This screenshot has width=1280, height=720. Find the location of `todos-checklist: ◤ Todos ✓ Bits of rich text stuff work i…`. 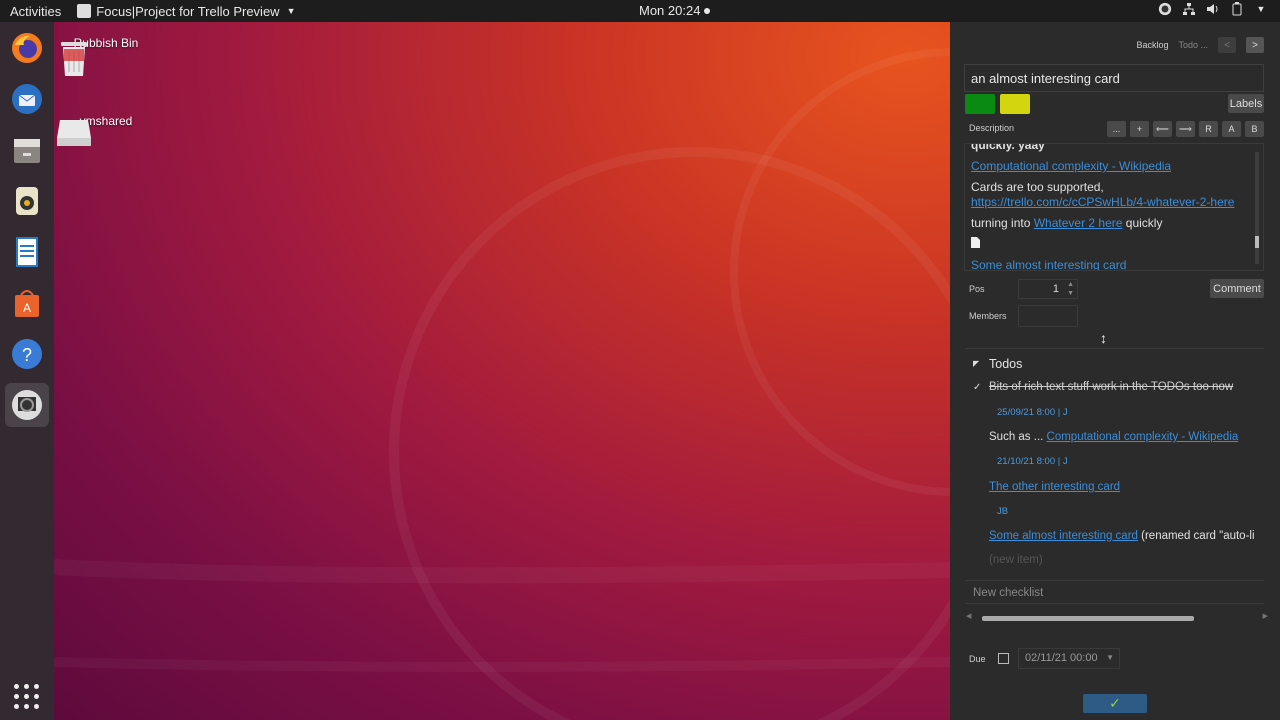

todos-checklist: ◤ Todos ✓ Bits of rich text stuff work i… is located at coordinates (1114, 461).